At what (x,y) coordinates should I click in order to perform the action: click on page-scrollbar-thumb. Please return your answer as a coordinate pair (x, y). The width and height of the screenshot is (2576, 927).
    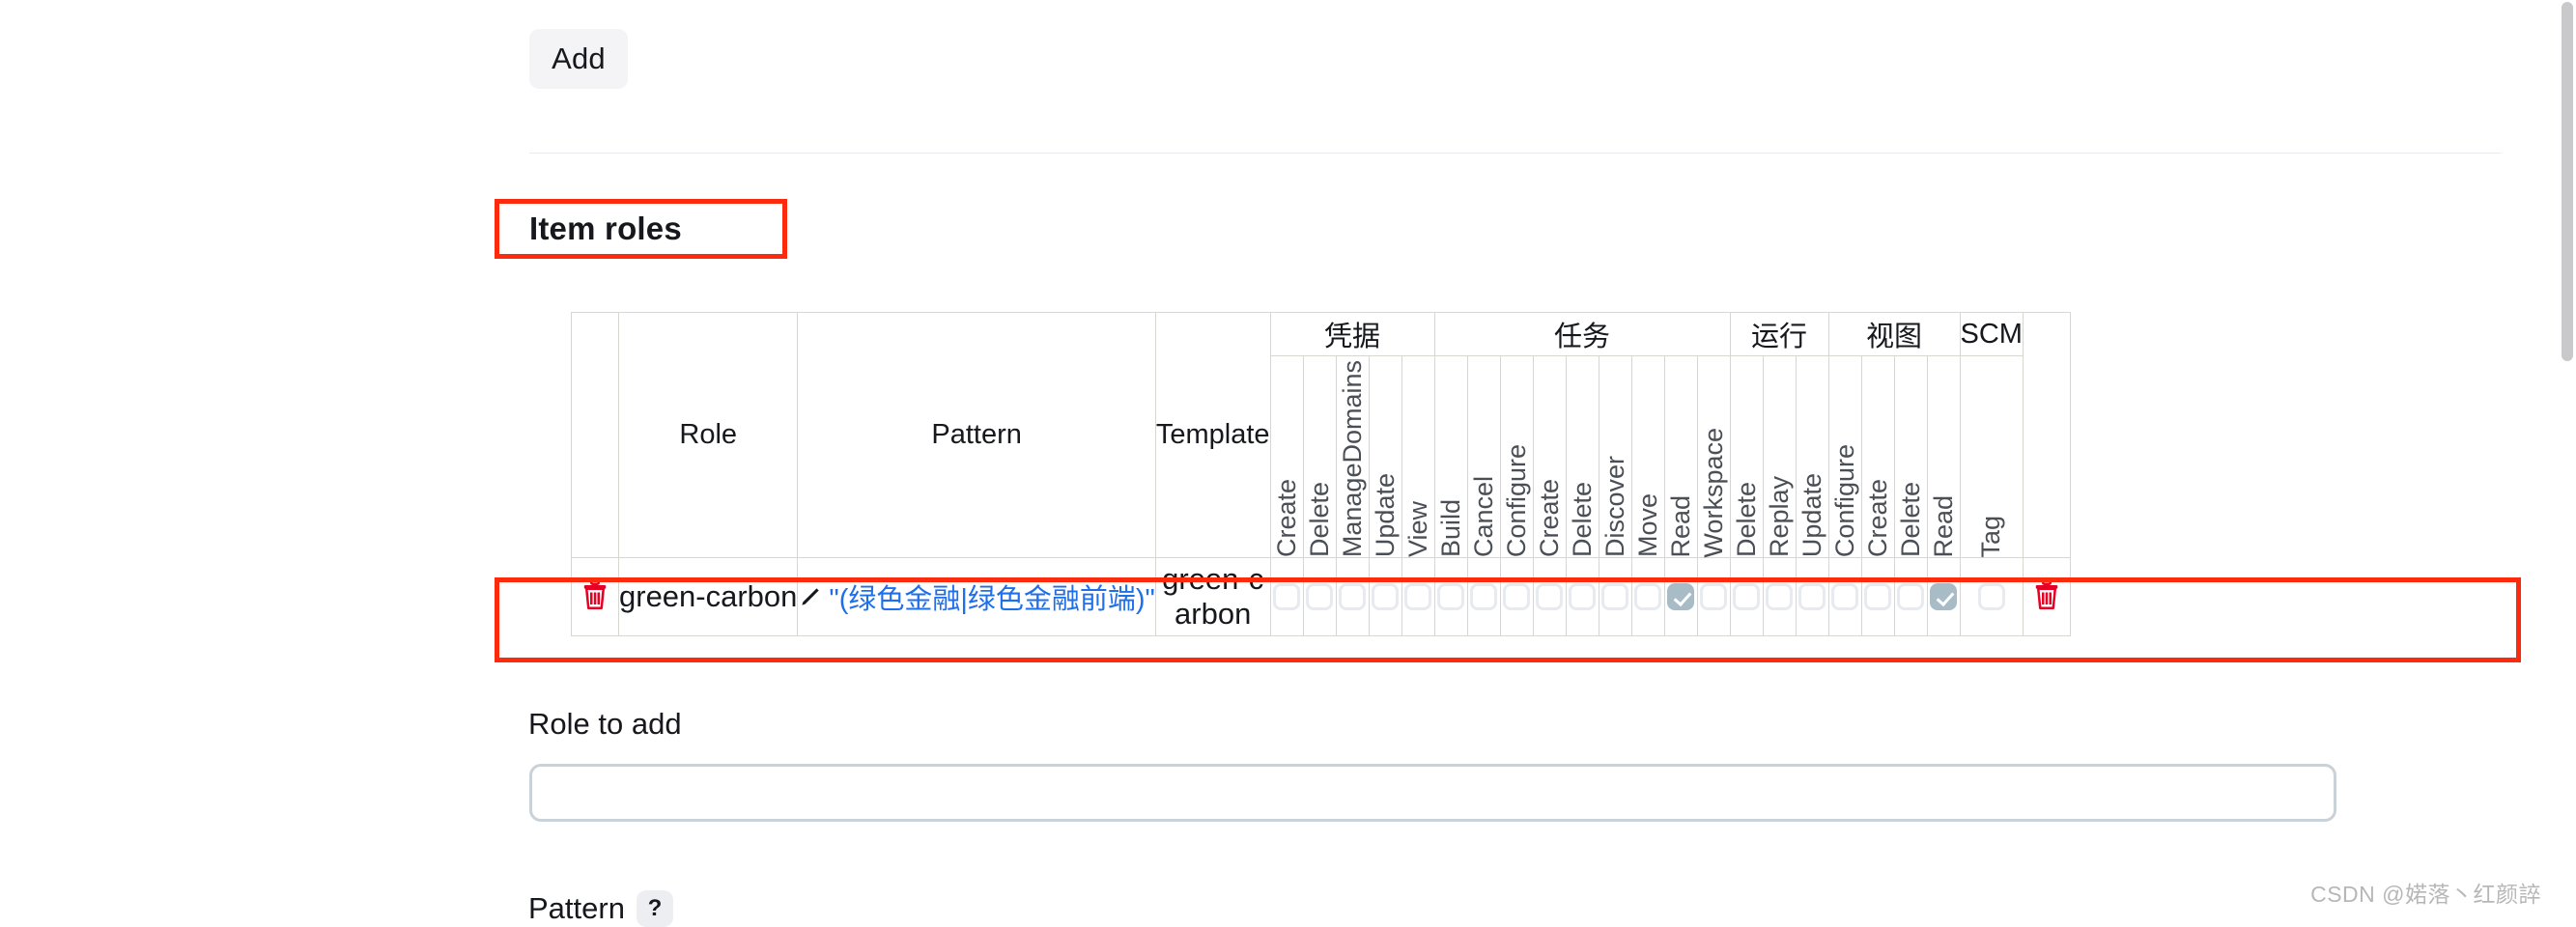
    Looking at the image, I should click on (2567, 181).